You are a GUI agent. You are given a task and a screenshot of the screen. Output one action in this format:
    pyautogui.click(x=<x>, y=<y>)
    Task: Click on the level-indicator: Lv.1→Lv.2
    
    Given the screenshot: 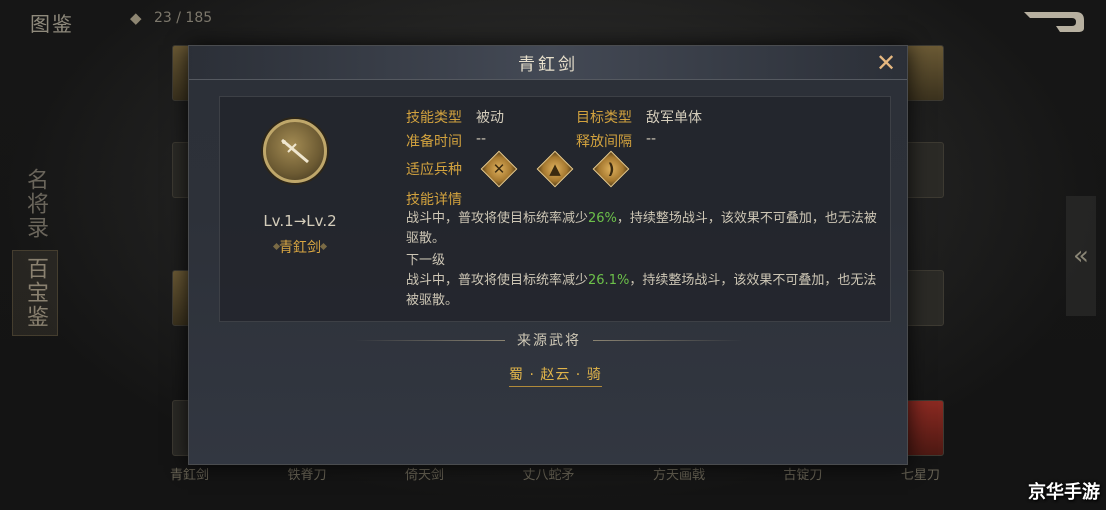 What is the action you would take?
    pyautogui.click(x=300, y=221)
    